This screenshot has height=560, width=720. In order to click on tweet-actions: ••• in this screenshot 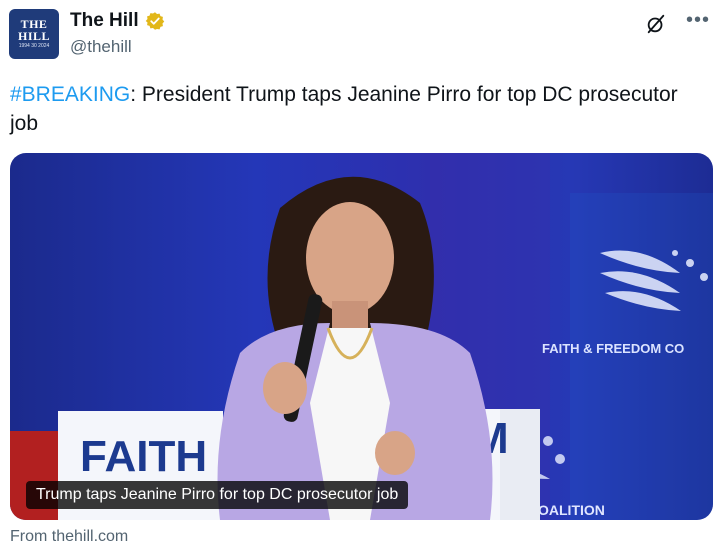, I will do `click(677, 23)`.